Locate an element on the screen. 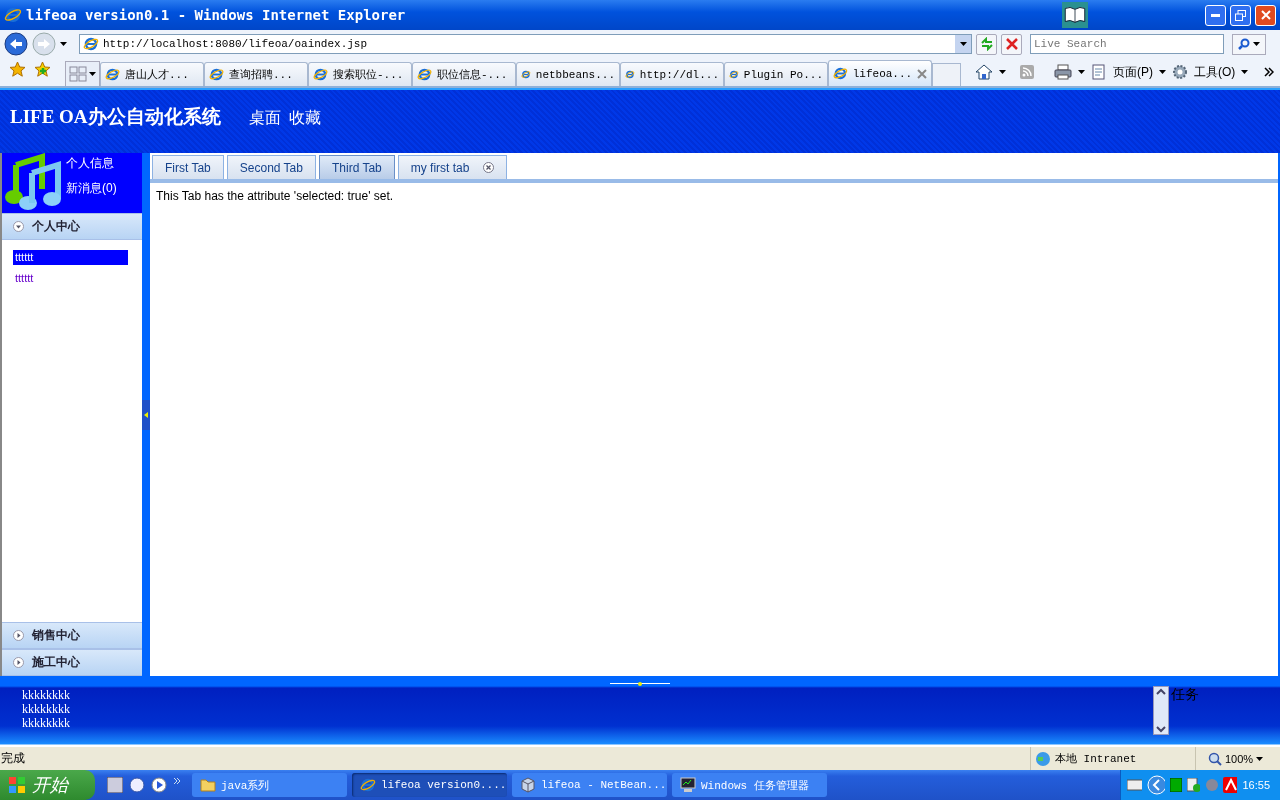  back-arrow-icon is located at coordinates (1156, 785).